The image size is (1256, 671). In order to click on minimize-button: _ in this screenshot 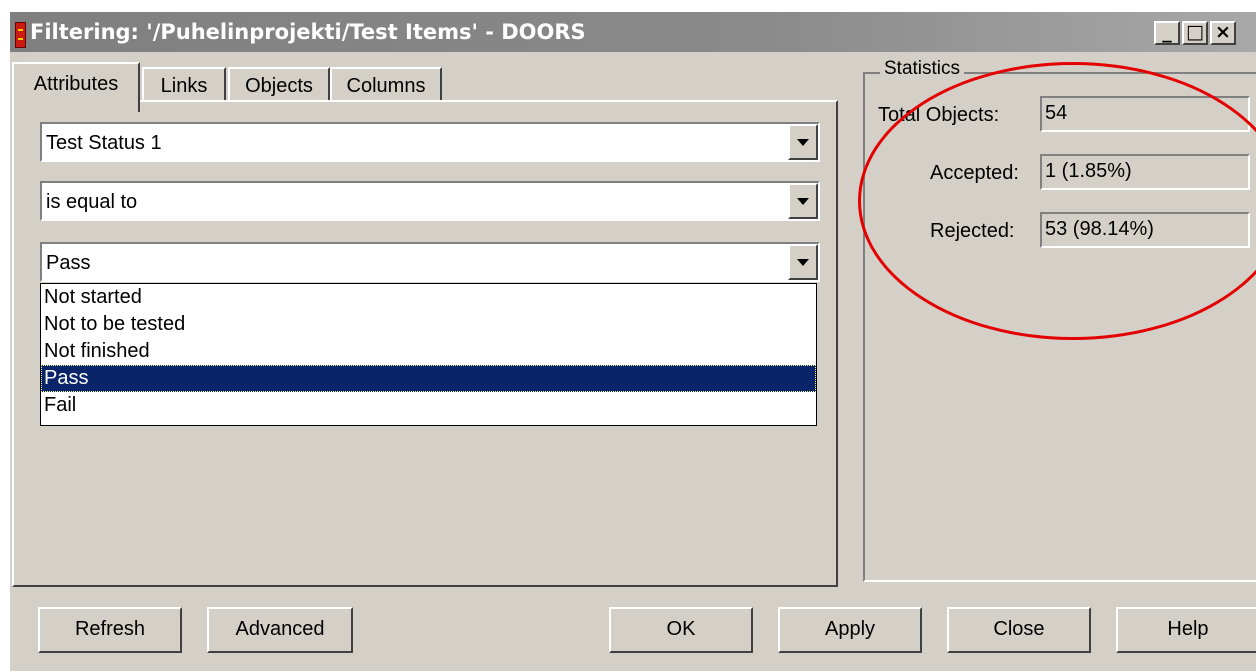, I will do `click(1167, 33)`.